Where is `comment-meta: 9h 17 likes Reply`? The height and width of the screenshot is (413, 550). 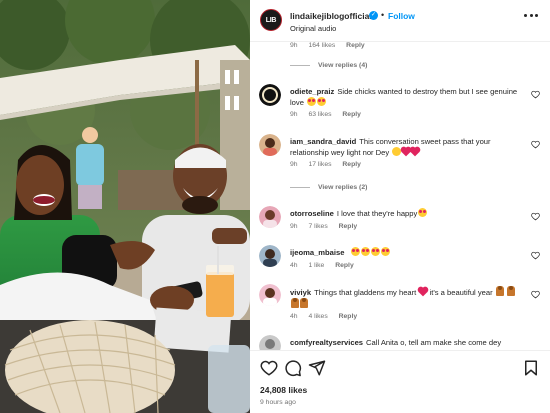 comment-meta: 9h 17 likes Reply is located at coordinates (330, 164).